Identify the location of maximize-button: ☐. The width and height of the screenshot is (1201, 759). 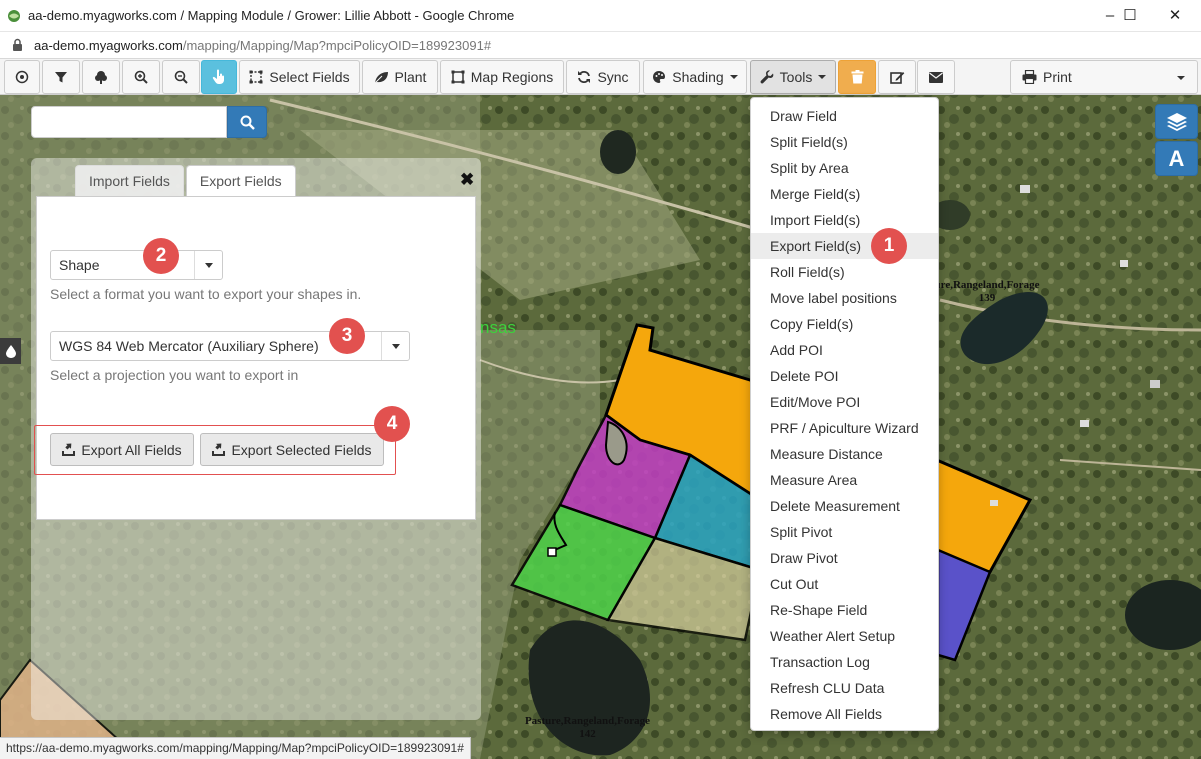
(1130, 16).